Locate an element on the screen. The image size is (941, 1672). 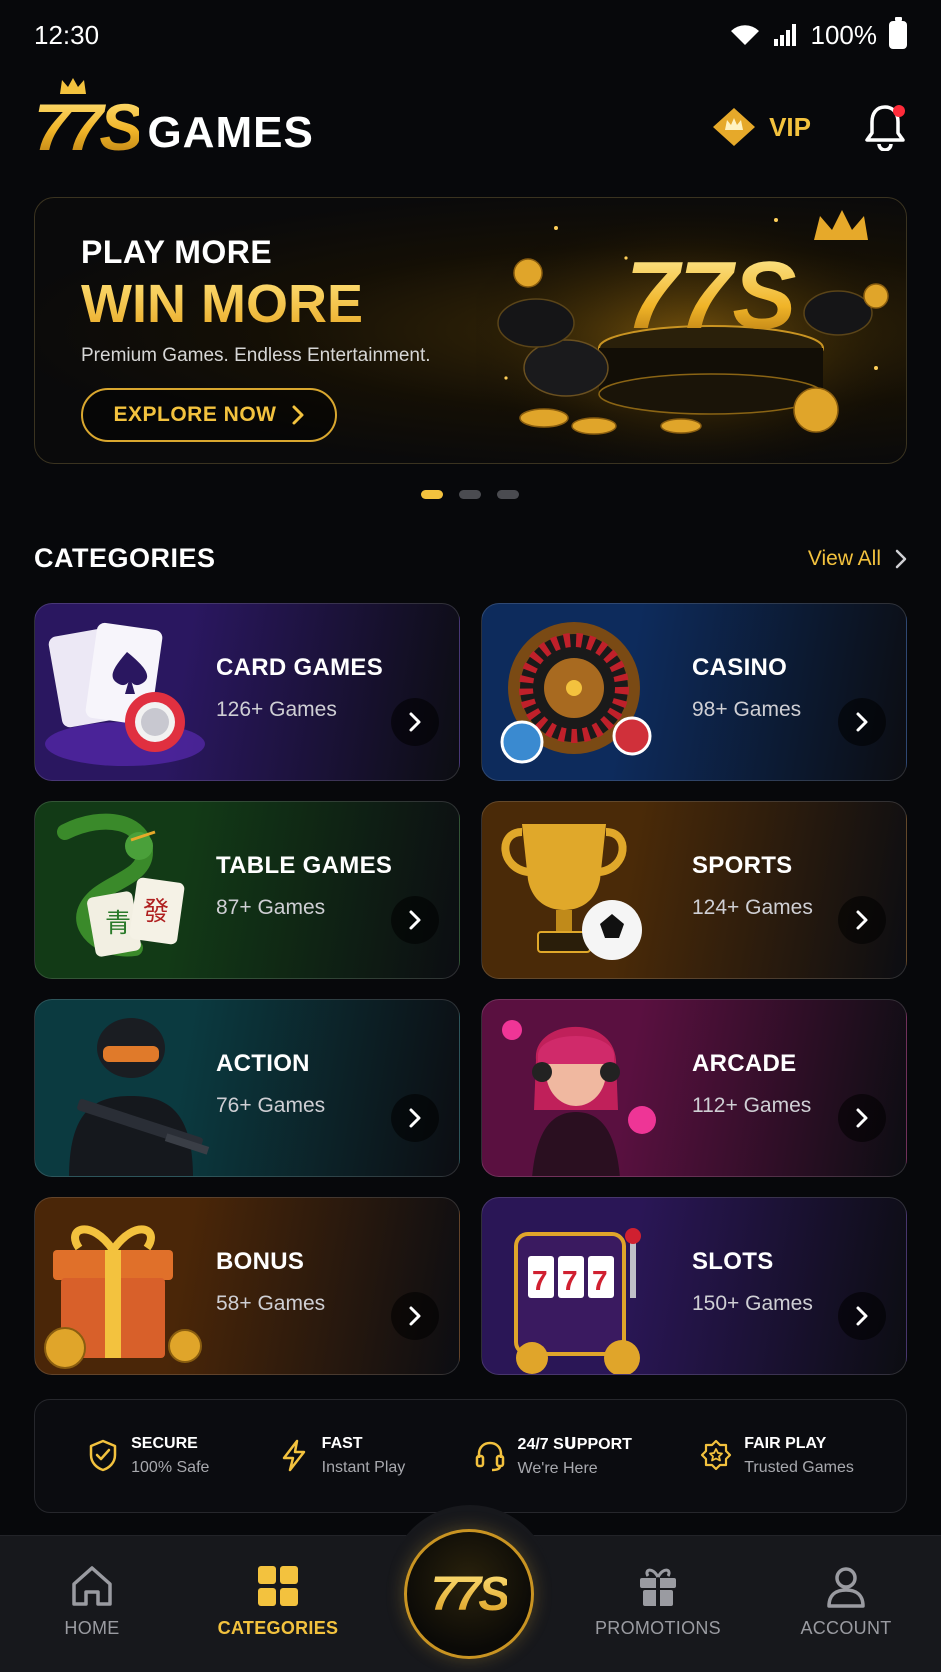
banner-artwork: 77S is located at coordinates (691, 330).